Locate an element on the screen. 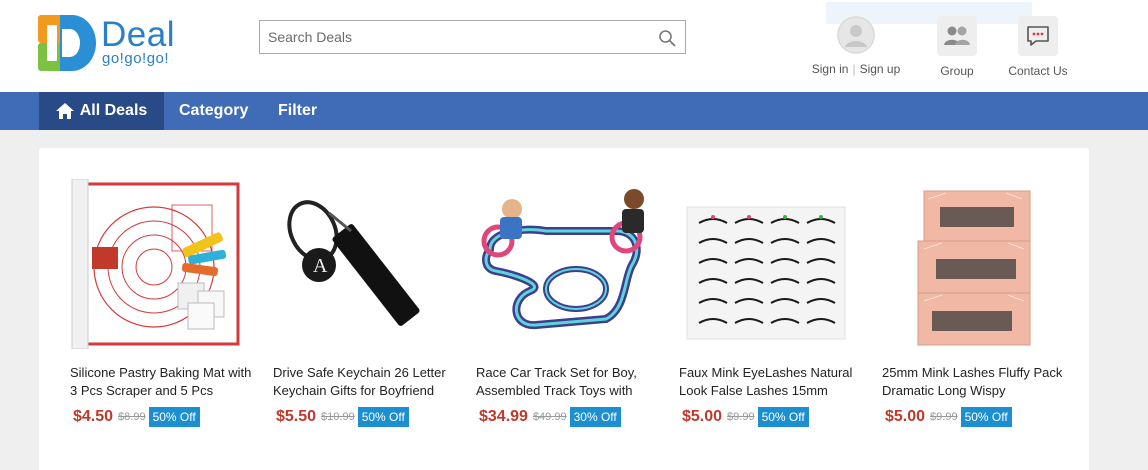 This screenshot has height=470, width=1148. main-navbar: All Deals Category Filter is located at coordinates (574, 111).